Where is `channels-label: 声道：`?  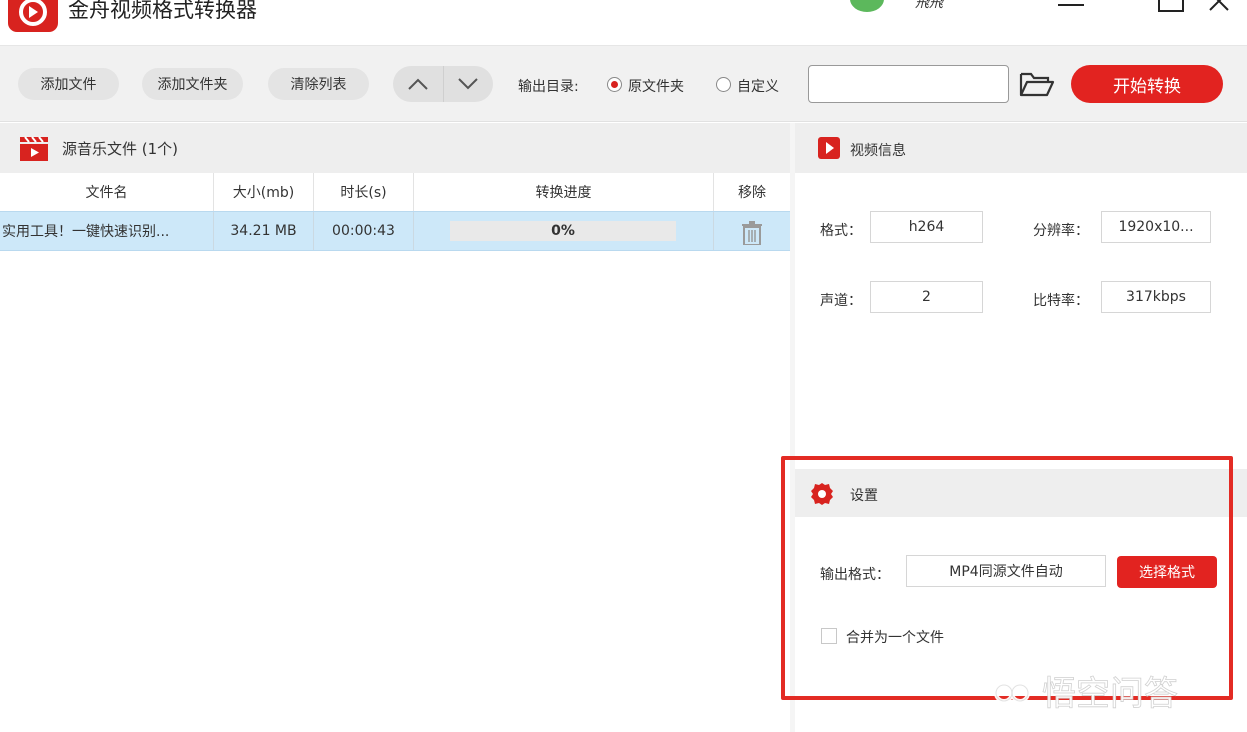
channels-label: 声道： is located at coordinates (841, 301).